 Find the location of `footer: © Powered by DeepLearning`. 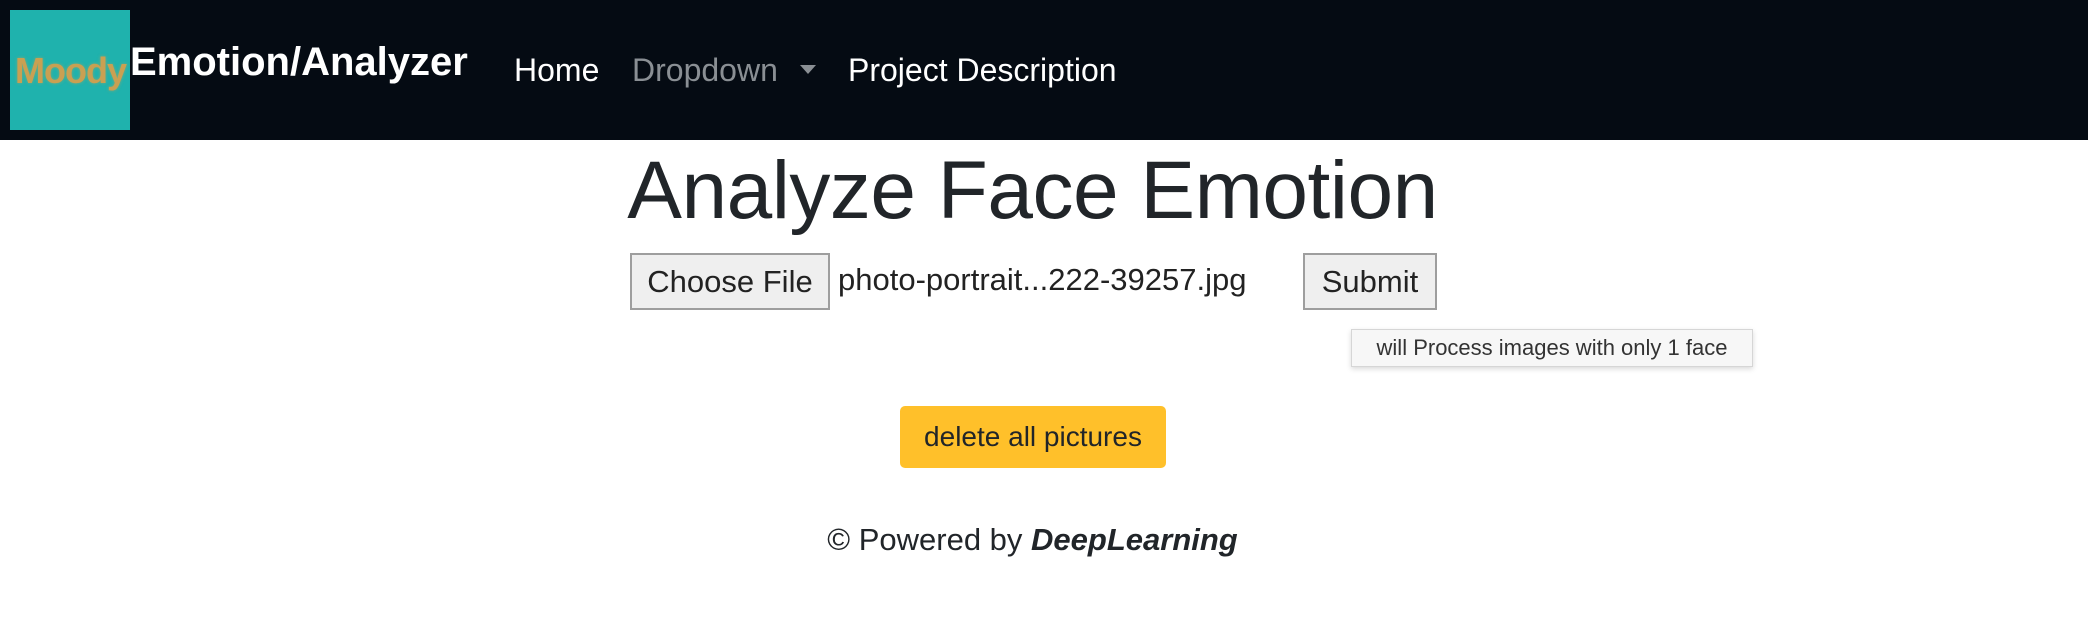

footer: © Powered by DeepLearning is located at coordinates (1032, 540).